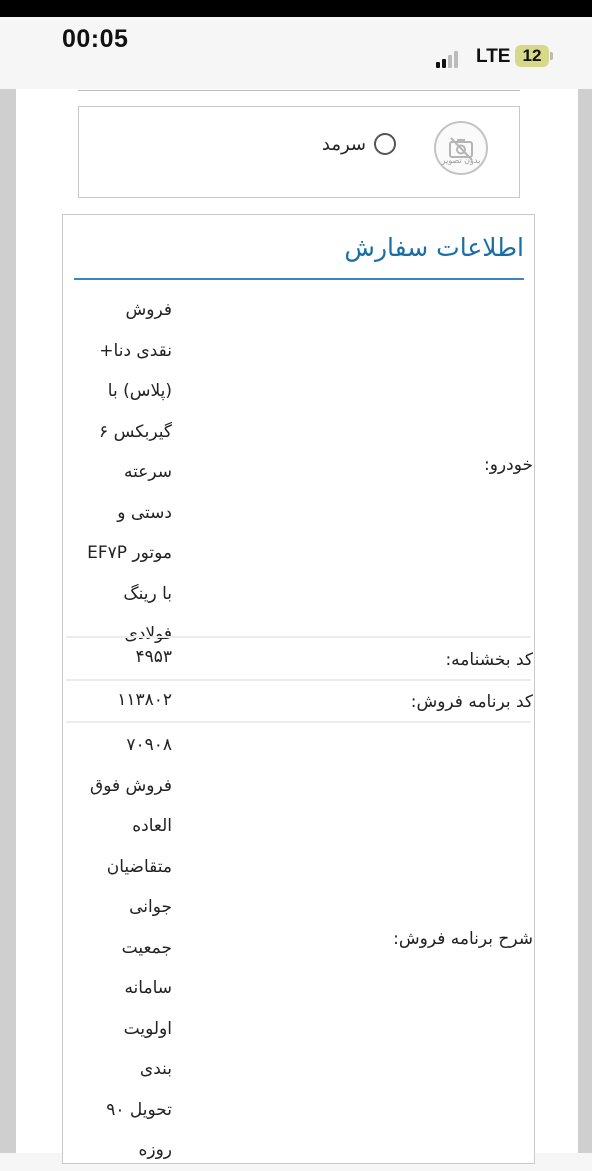  I want to click on section-title-underline, so click(299, 279).